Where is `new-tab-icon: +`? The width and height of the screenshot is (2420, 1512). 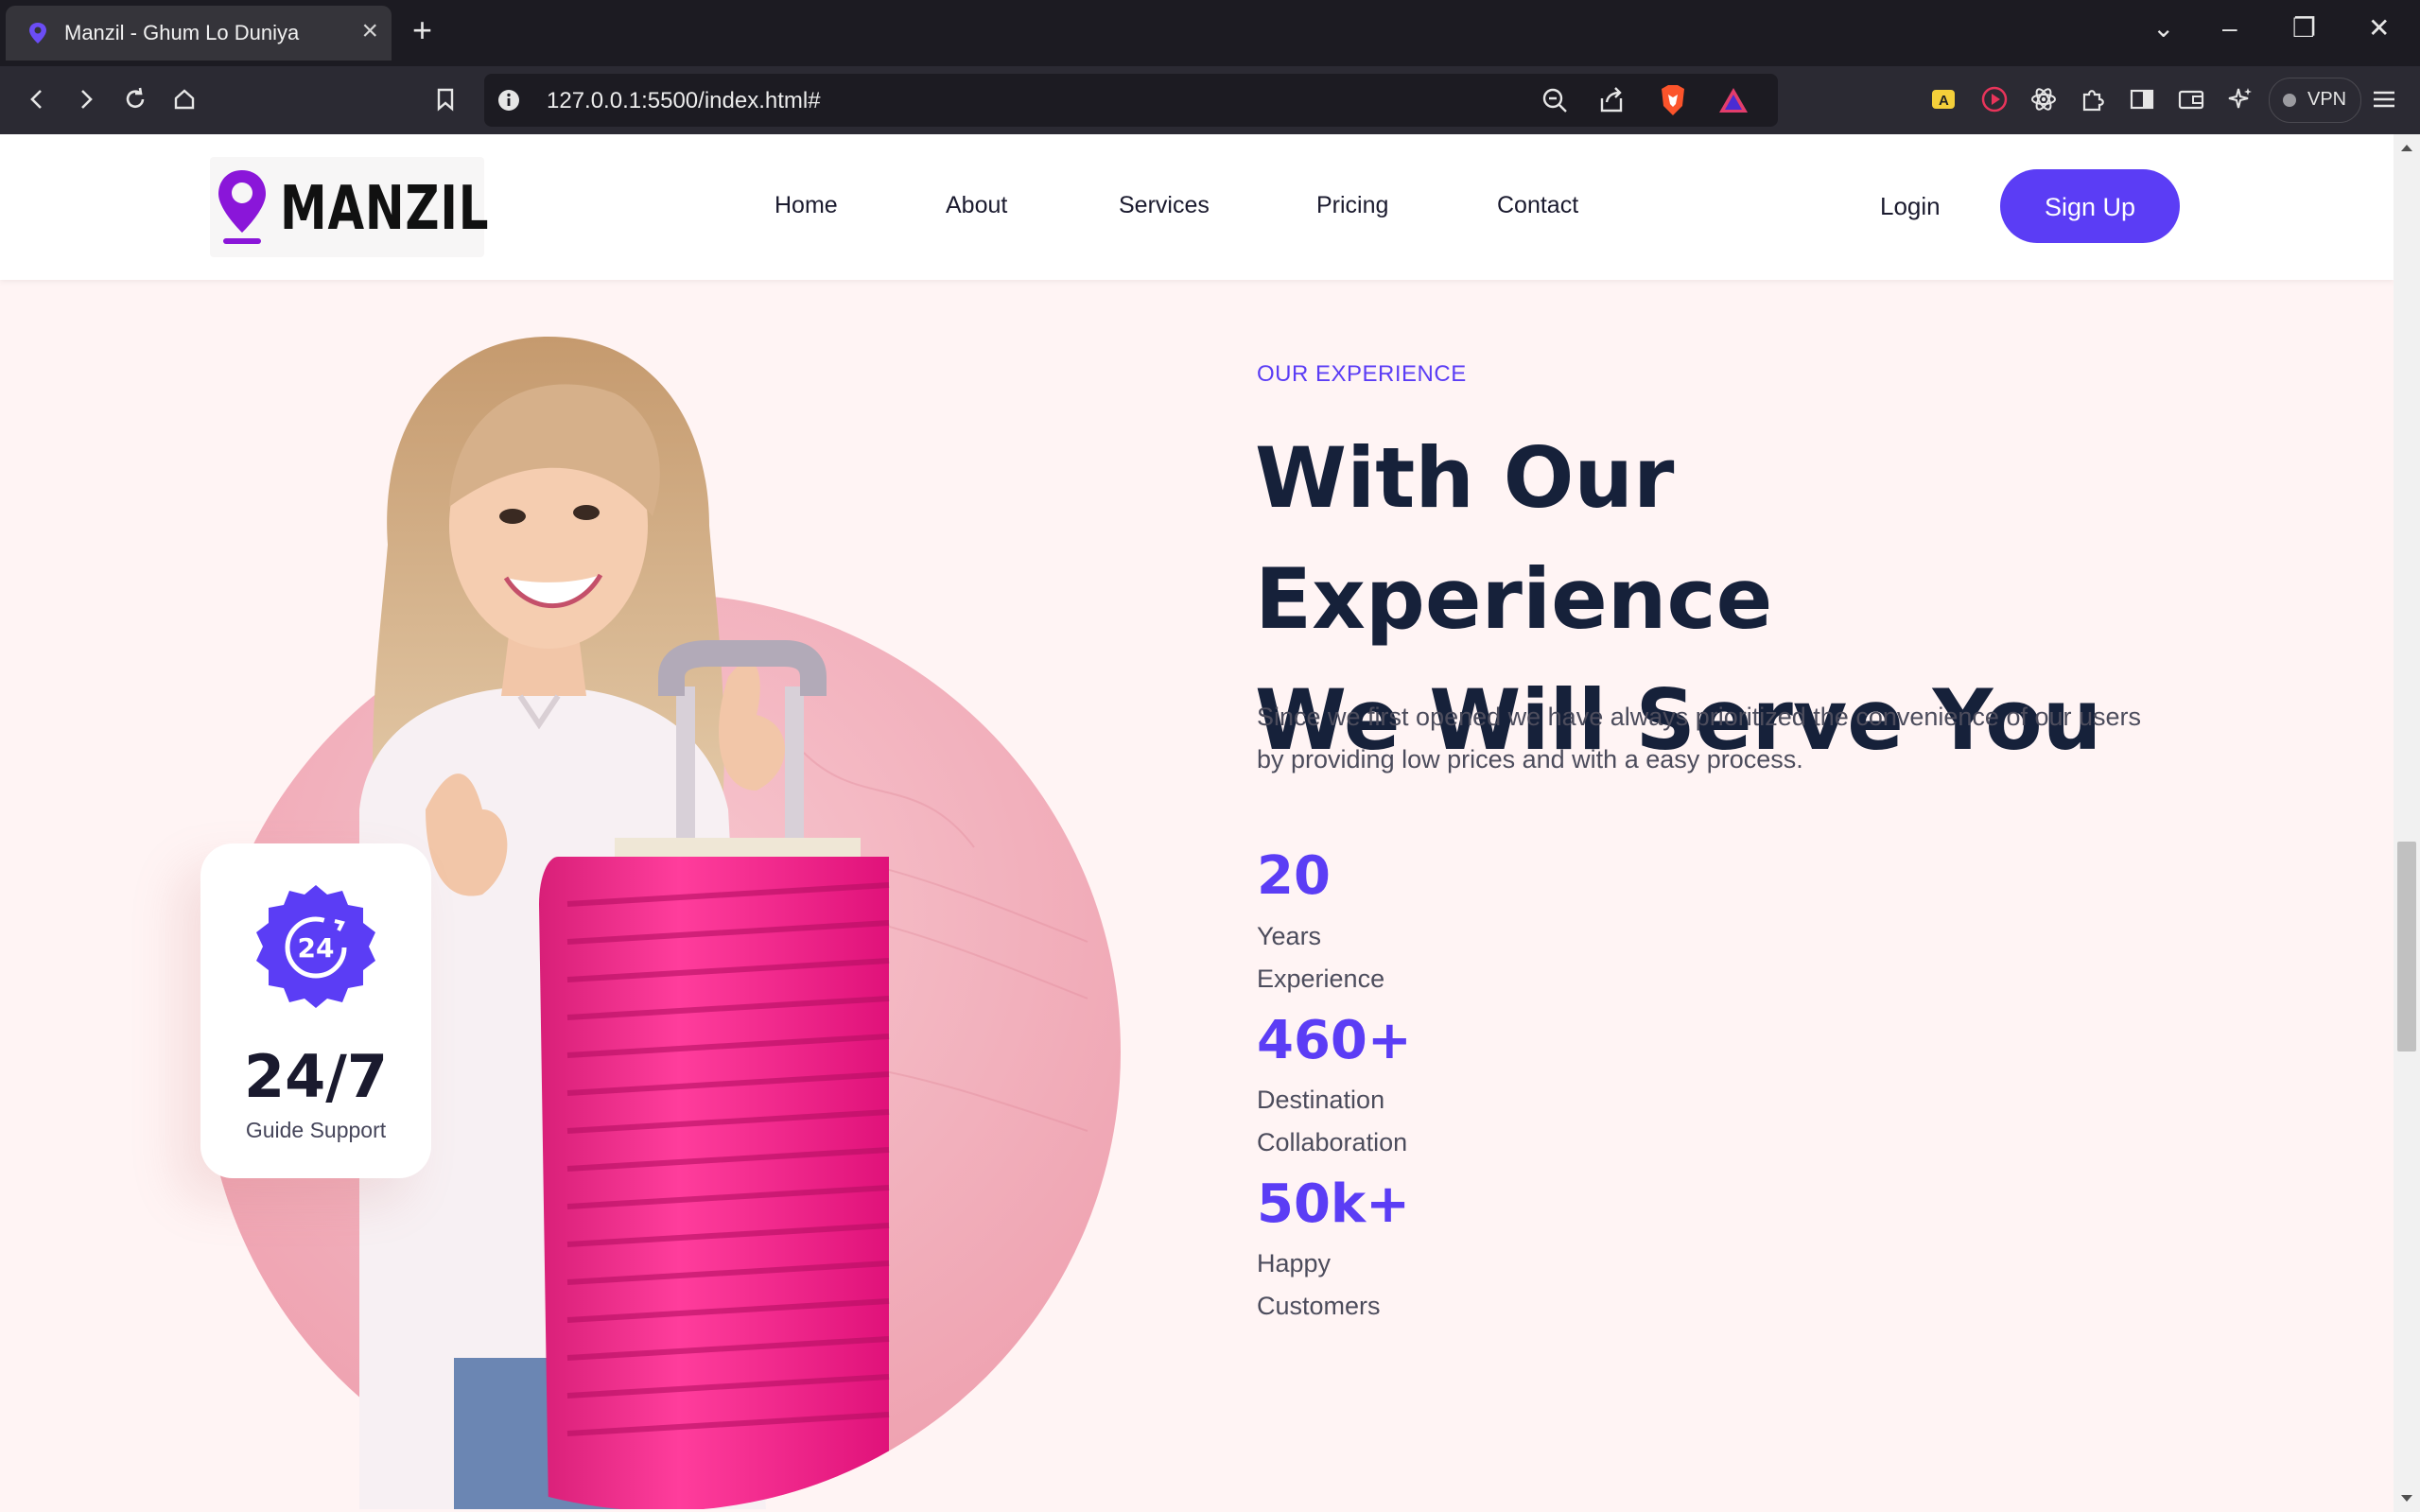
new-tab-icon: + is located at coordinates (422, 30).